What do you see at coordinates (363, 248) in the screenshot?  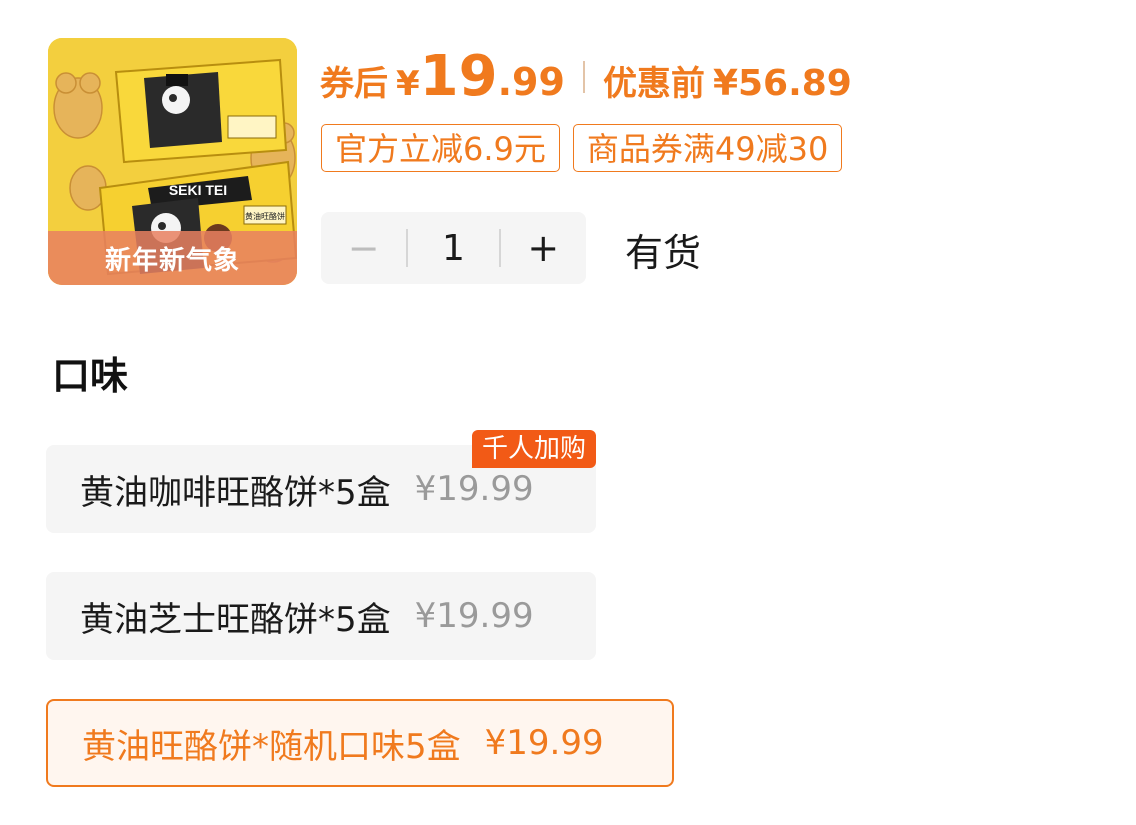 I see `decrease-quantity-button: −` at bounding box center [363, 248].